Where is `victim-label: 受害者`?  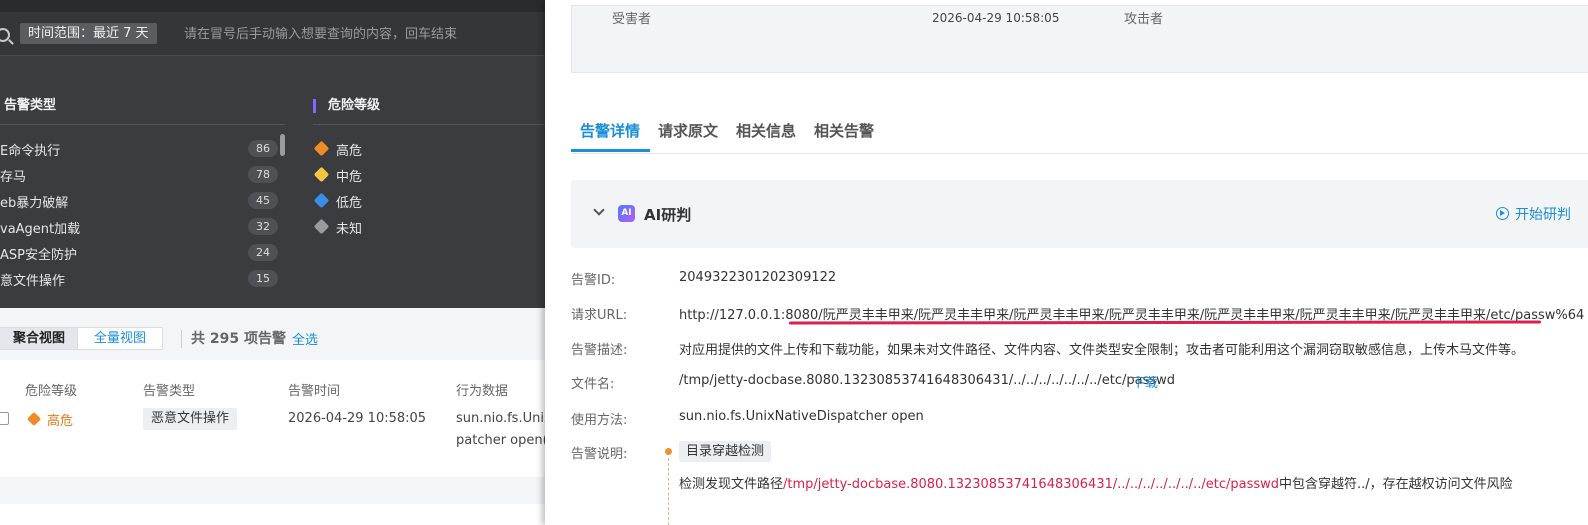
victim-label: 受害者 is located at coordinates (632, 19).